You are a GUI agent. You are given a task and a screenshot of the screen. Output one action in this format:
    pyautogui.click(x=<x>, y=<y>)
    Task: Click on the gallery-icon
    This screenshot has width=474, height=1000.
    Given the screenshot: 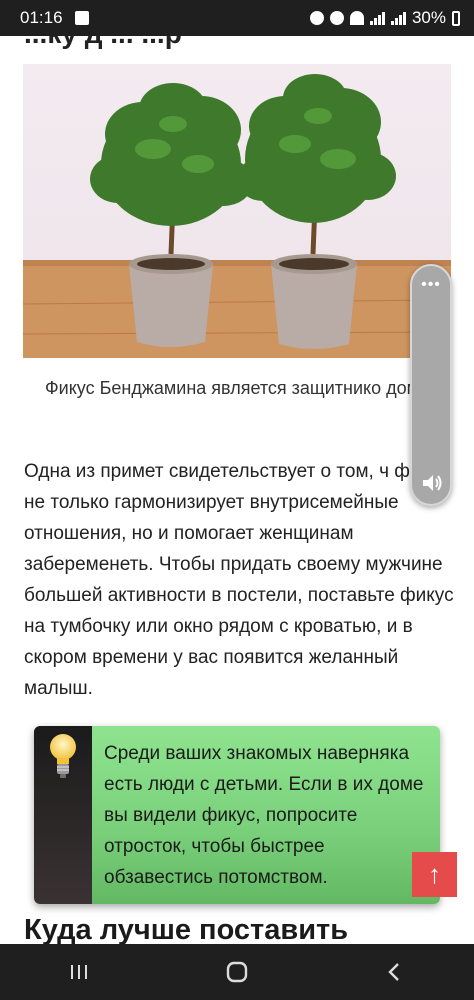 What is the action you would take?
    pyautogui.click(x=81, y=18)
    